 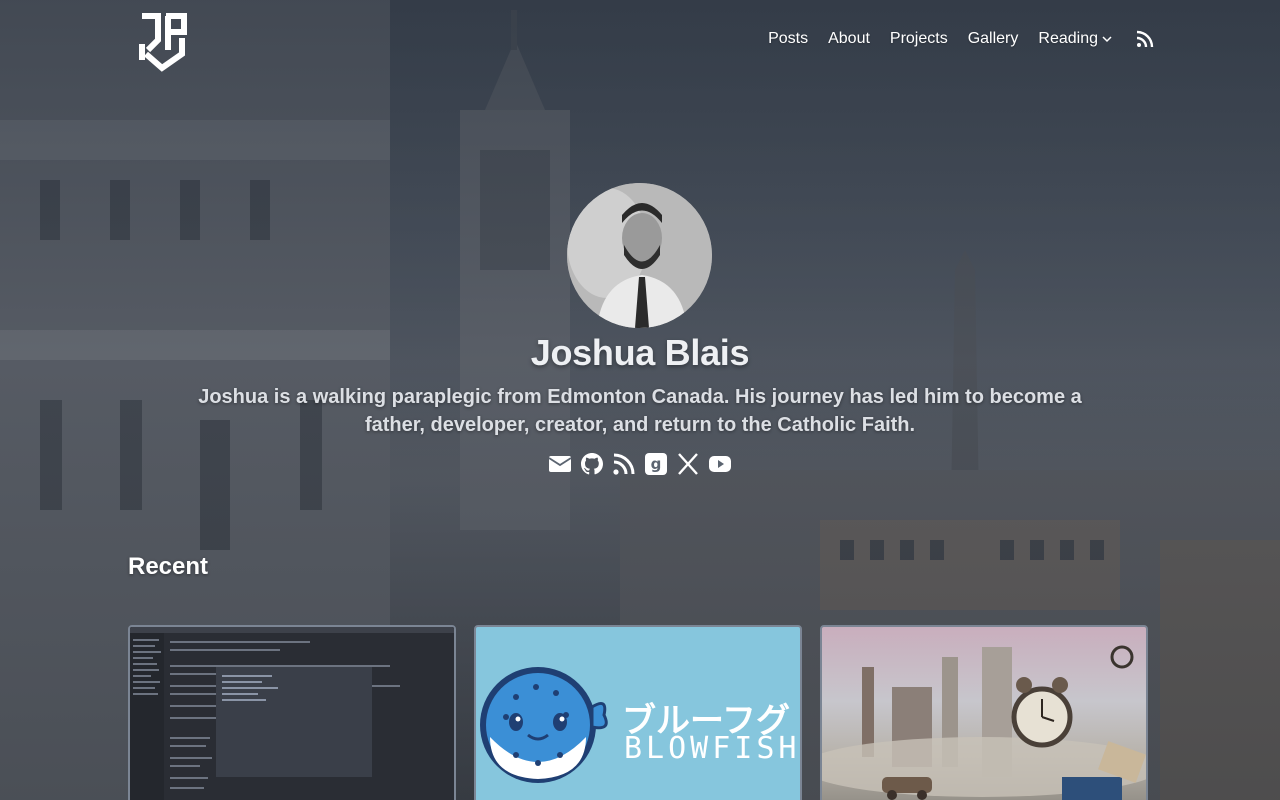 I want to click on site-logo, so click(x=165, y=42).